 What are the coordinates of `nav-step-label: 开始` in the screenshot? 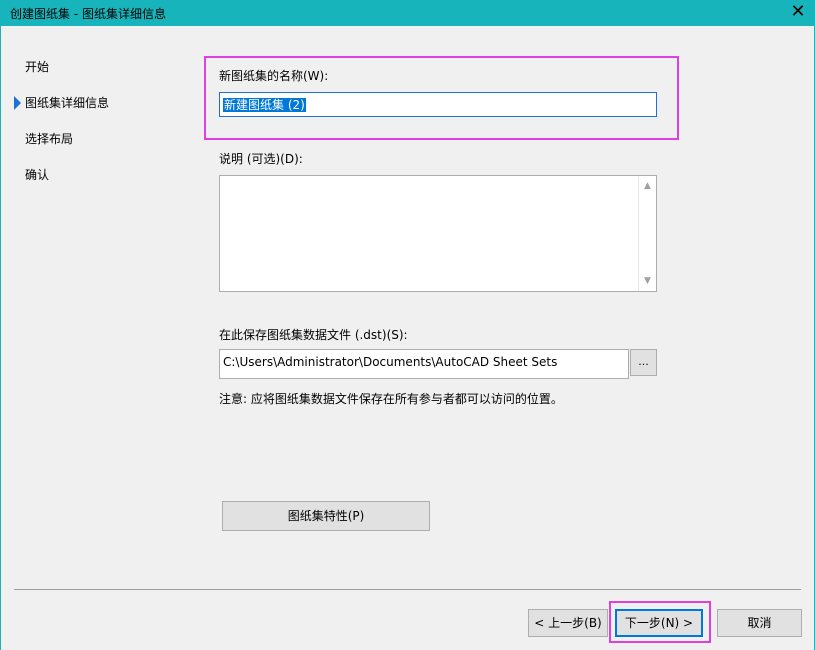 It's located at (37, 67).